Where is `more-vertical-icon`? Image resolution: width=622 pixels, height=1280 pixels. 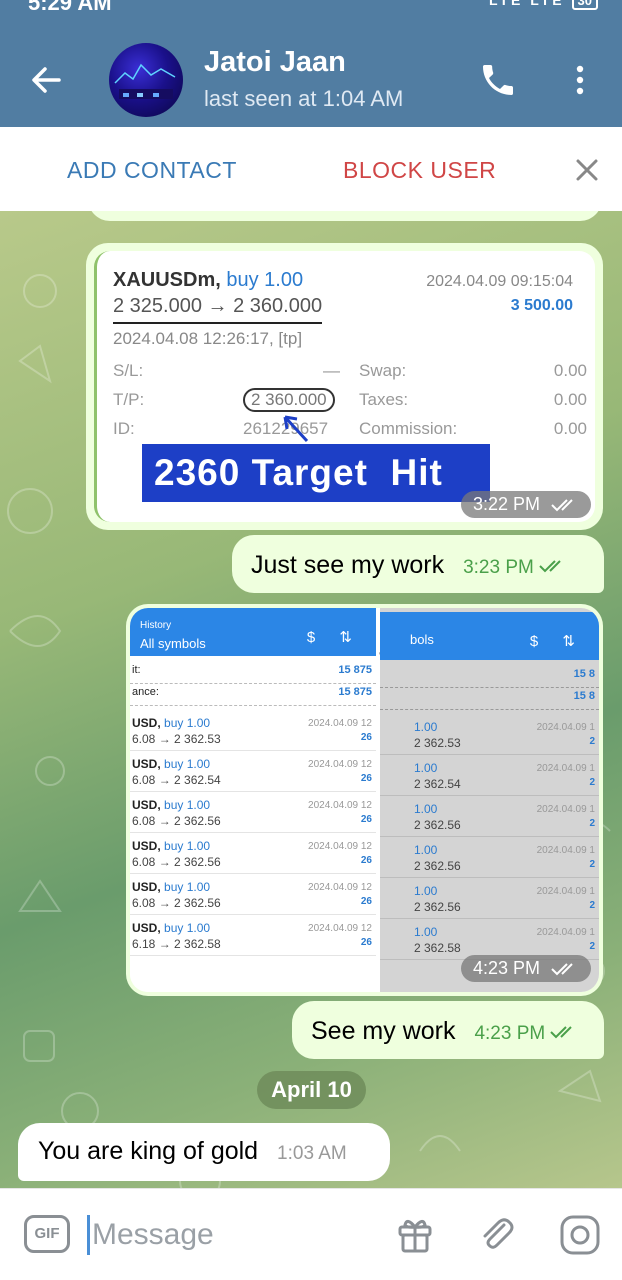
more-vertical-icon is located at coordinates (580, 80).